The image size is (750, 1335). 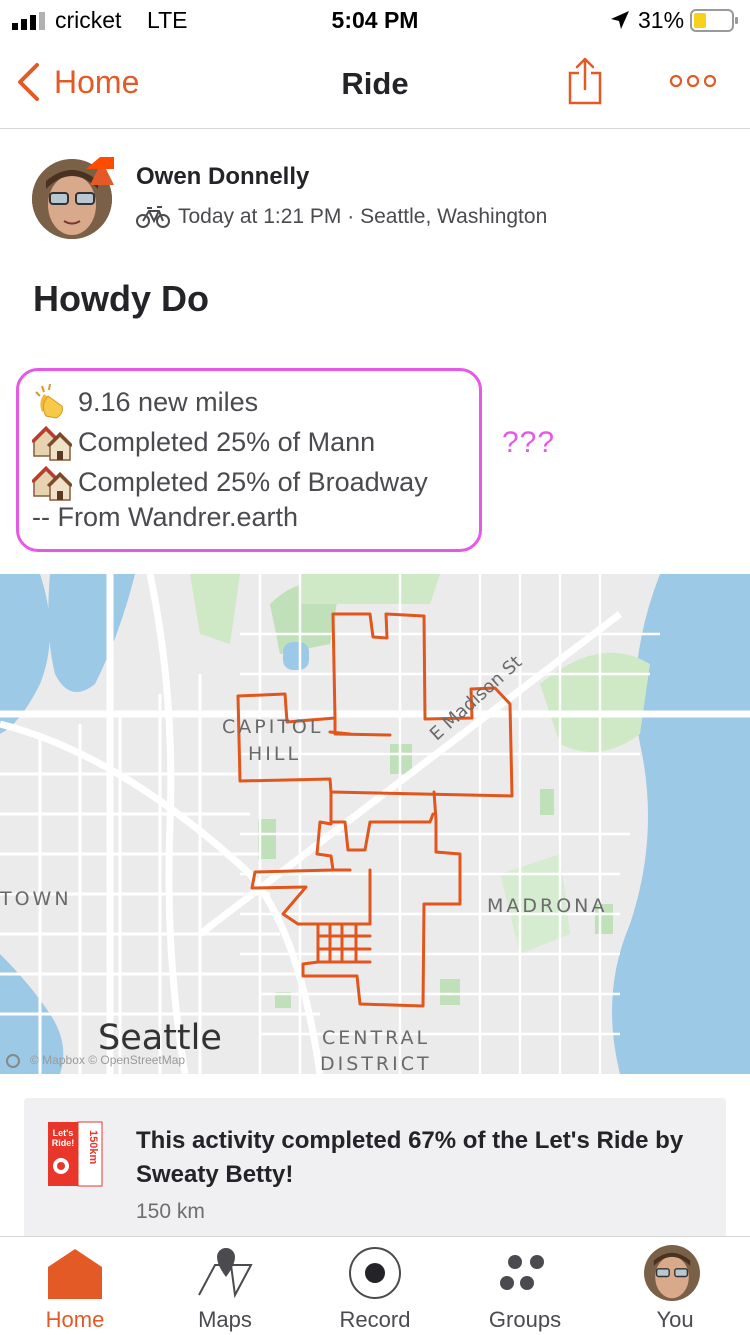 I want to click on status-bar: cricket LTE 5:04 PM 31%, so click(x=375, y=20).